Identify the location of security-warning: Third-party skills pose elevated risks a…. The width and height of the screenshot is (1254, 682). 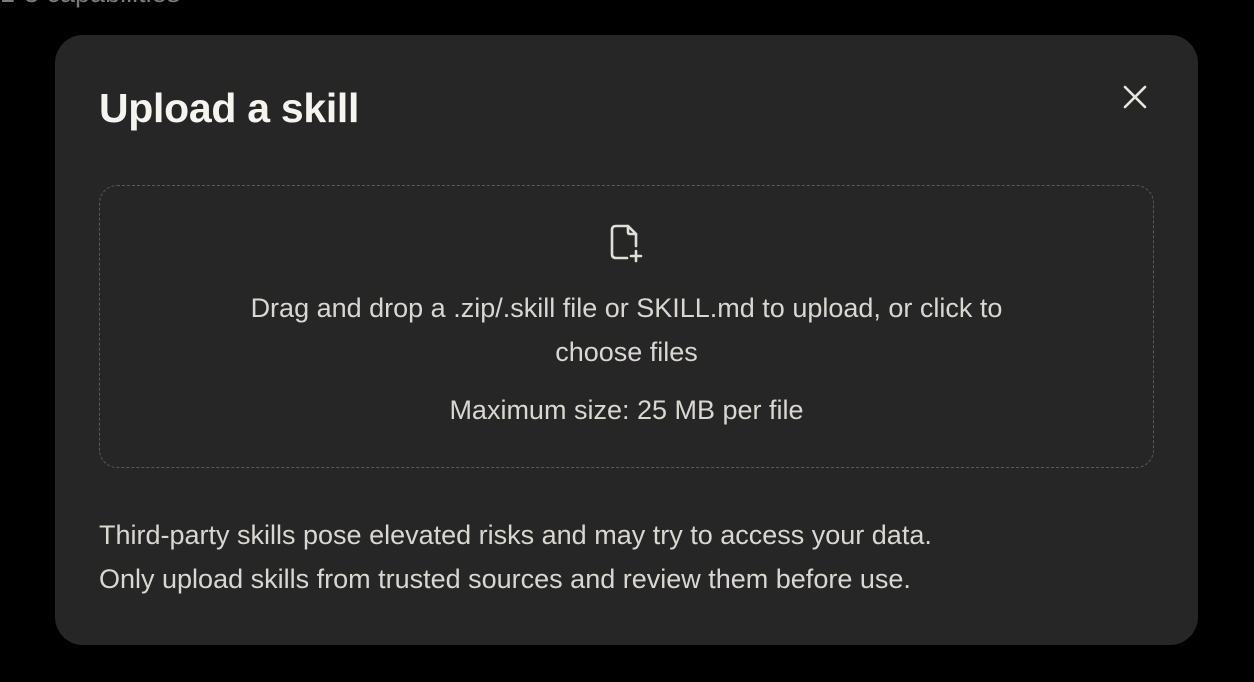
(515, 557).